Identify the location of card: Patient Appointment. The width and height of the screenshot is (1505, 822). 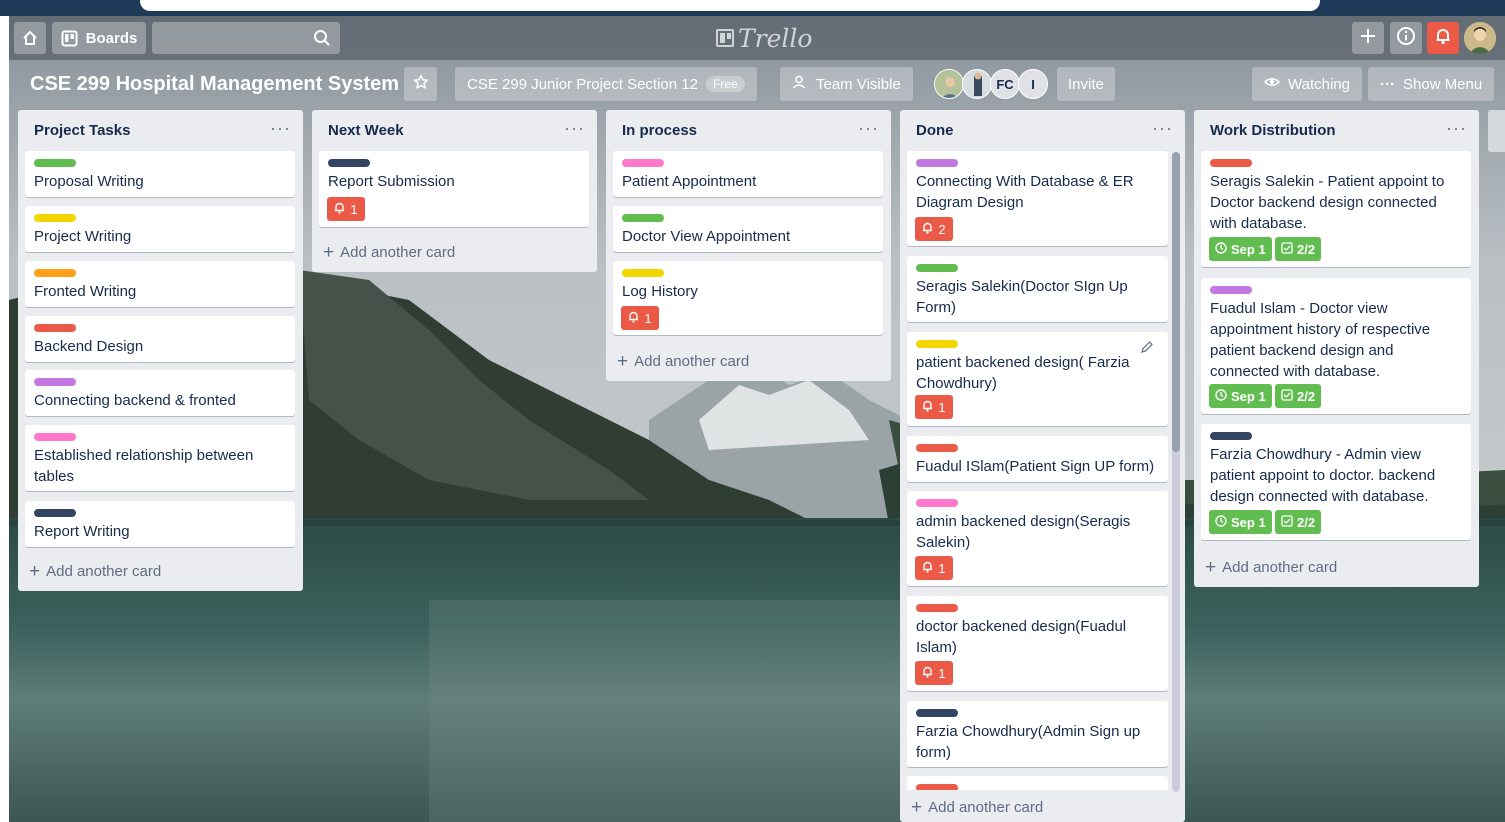
(748, 174).